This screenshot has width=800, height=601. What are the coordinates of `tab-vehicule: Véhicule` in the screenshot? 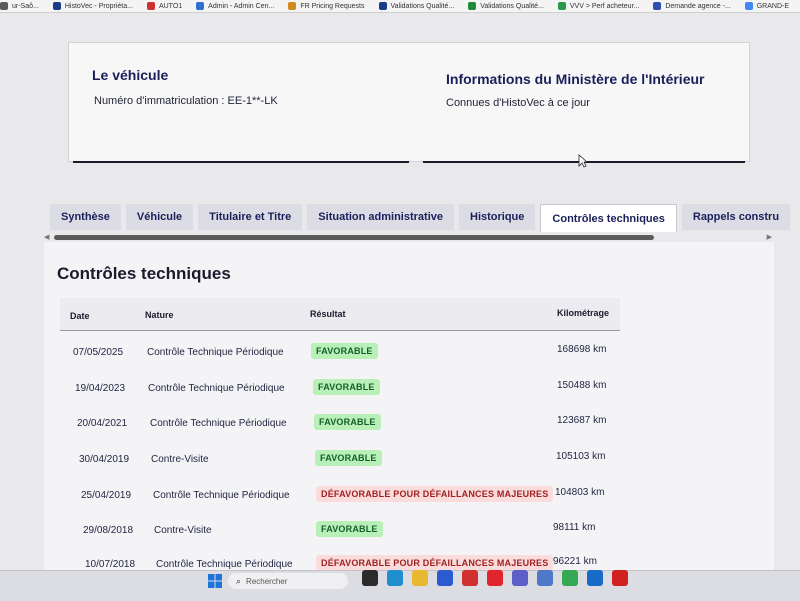 It's located at (159, 217).